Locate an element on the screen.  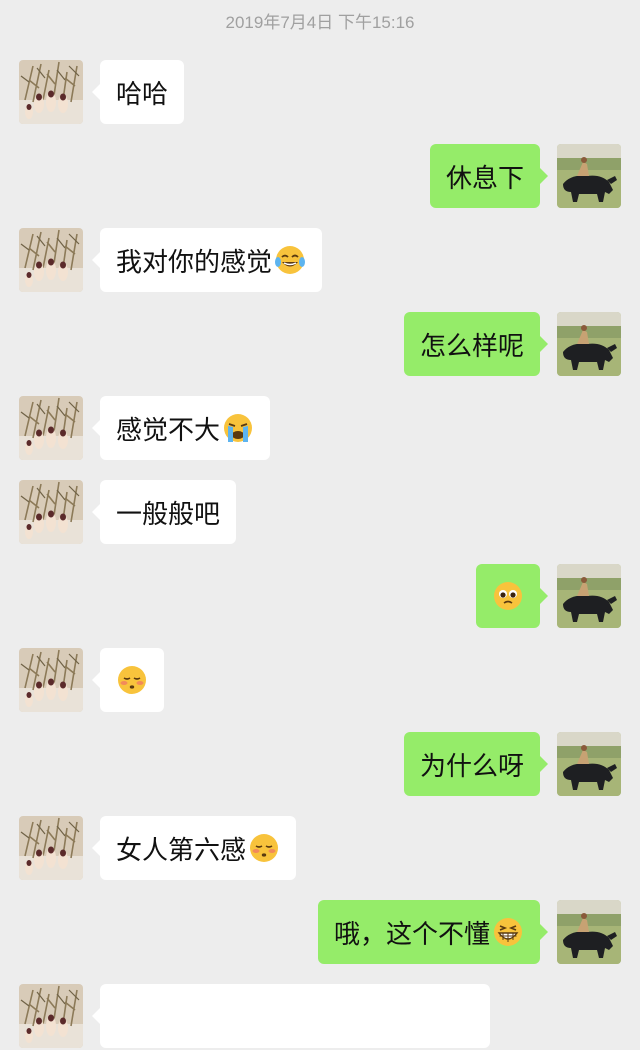
message-row: 我对你的感觉 is located at coordinates (320, 261).